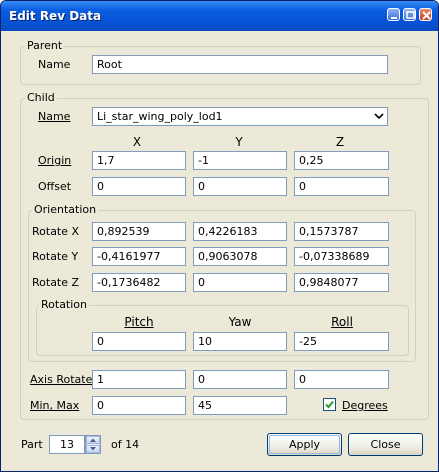  I want to click on spin-up-icon, so click(93, 440).